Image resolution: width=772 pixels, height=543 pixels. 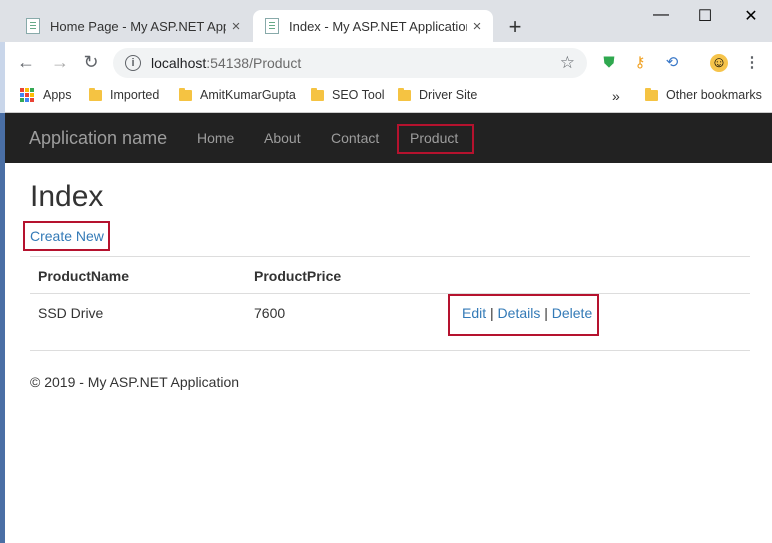 I want to click on tab-index: Index - My ASP.NET Application ×, so click(x=373, y=26).